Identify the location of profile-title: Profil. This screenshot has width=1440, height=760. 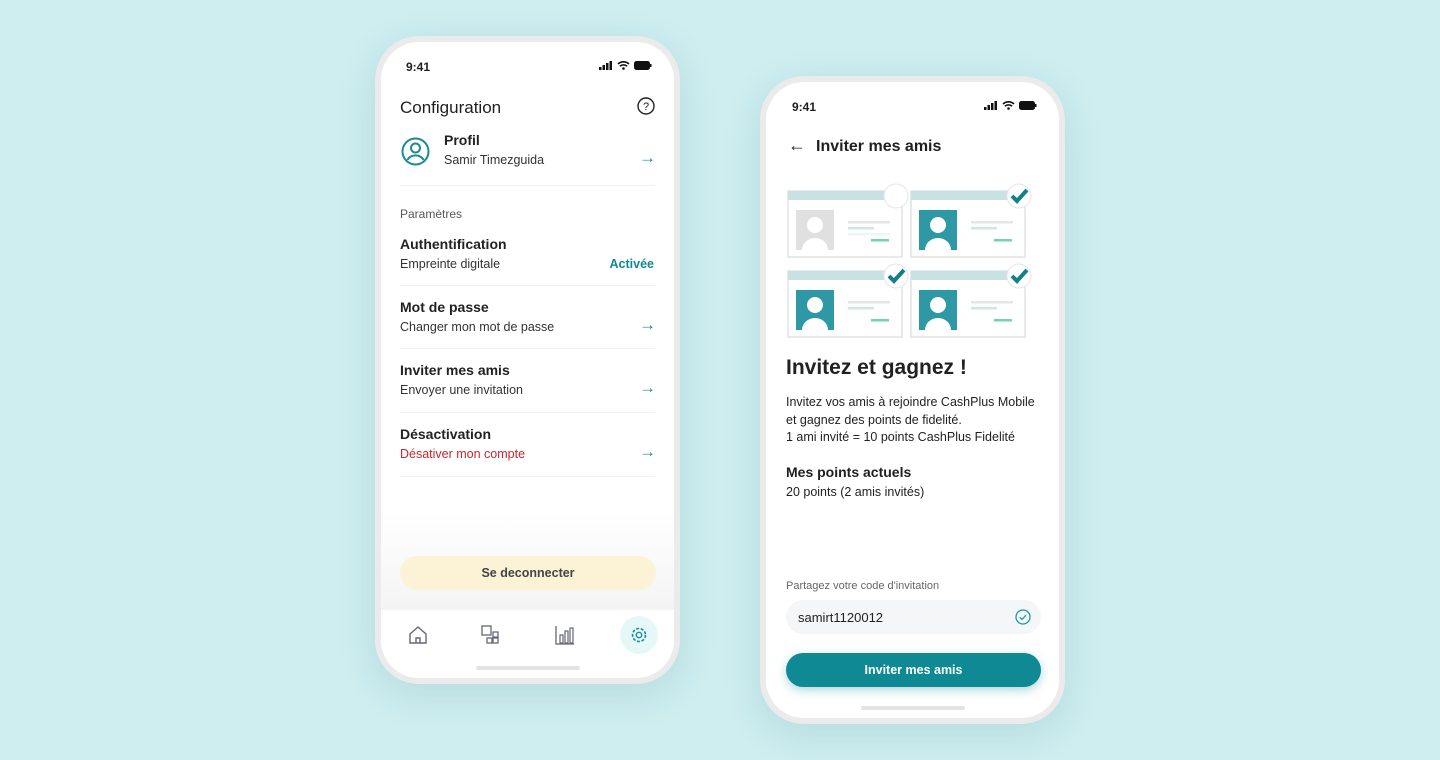
(462, 140).